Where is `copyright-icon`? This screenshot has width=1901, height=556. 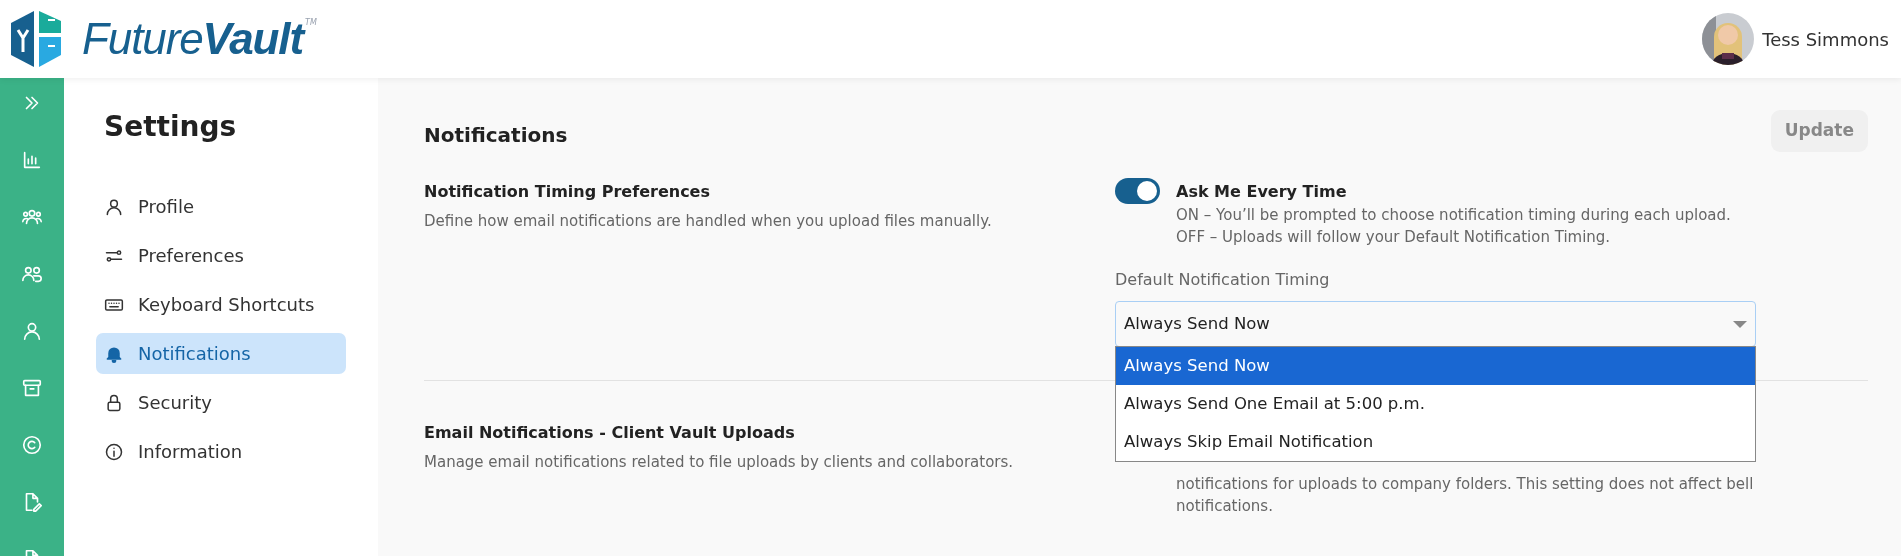 copyright-icon is located at coordinates (32, 445).